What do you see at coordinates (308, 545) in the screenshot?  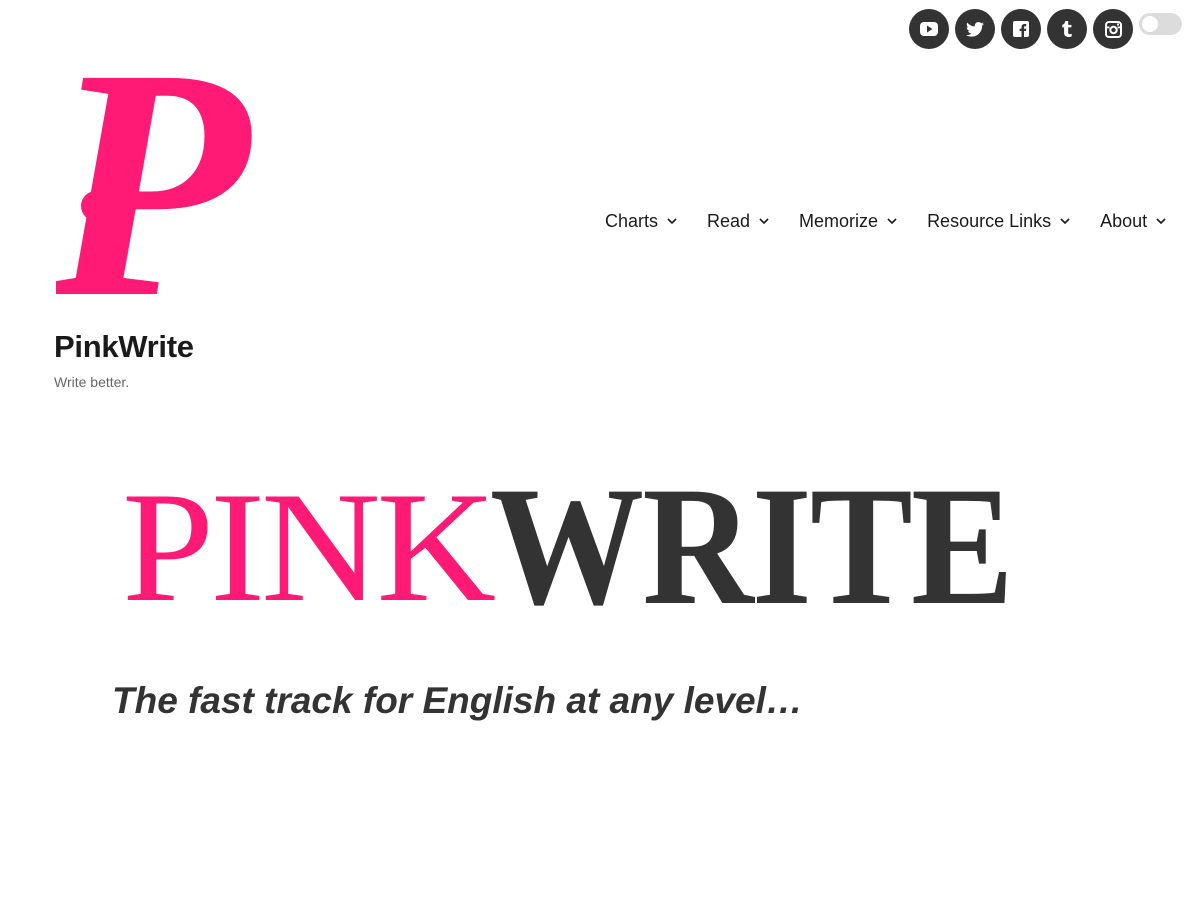 I see `banner-pink-part: PINK` at bounding box center [308, 545].